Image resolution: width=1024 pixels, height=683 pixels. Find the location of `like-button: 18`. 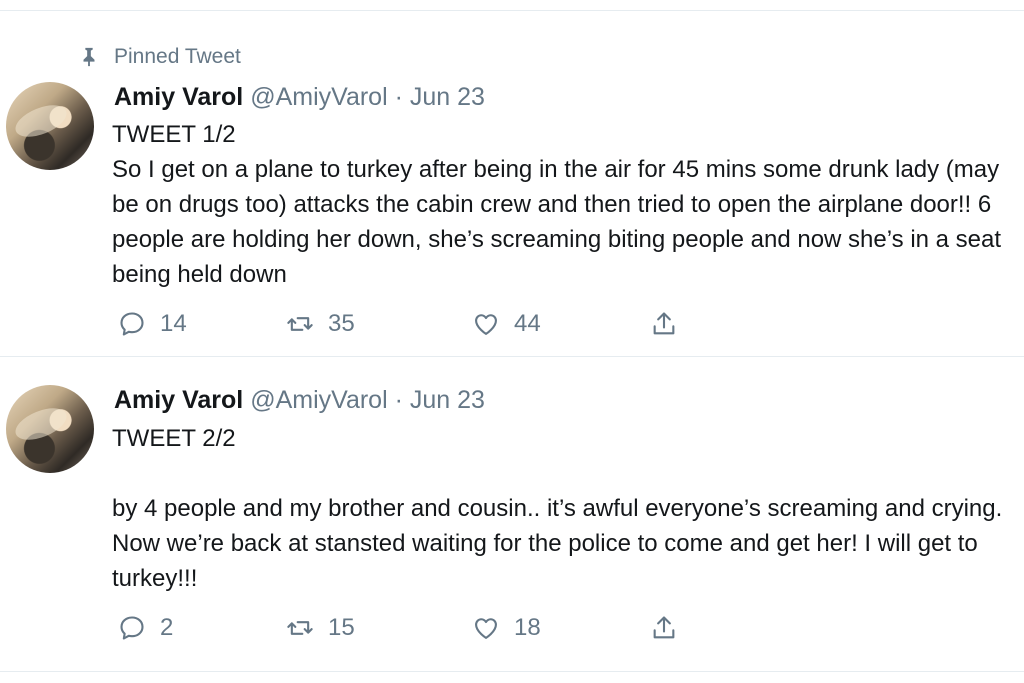

like-button: 18 is located at coordinates (506, 628).